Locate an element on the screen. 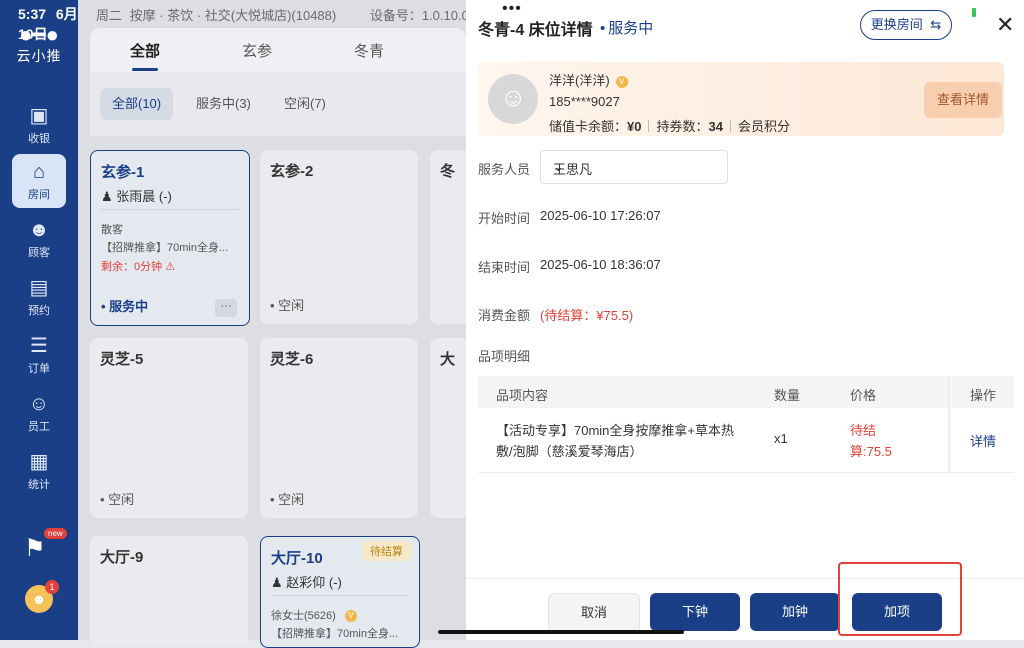  store-name: 按摩 · 茶饮 · 社交(大悦城店)(10488) is located at coordinates (233, 15).